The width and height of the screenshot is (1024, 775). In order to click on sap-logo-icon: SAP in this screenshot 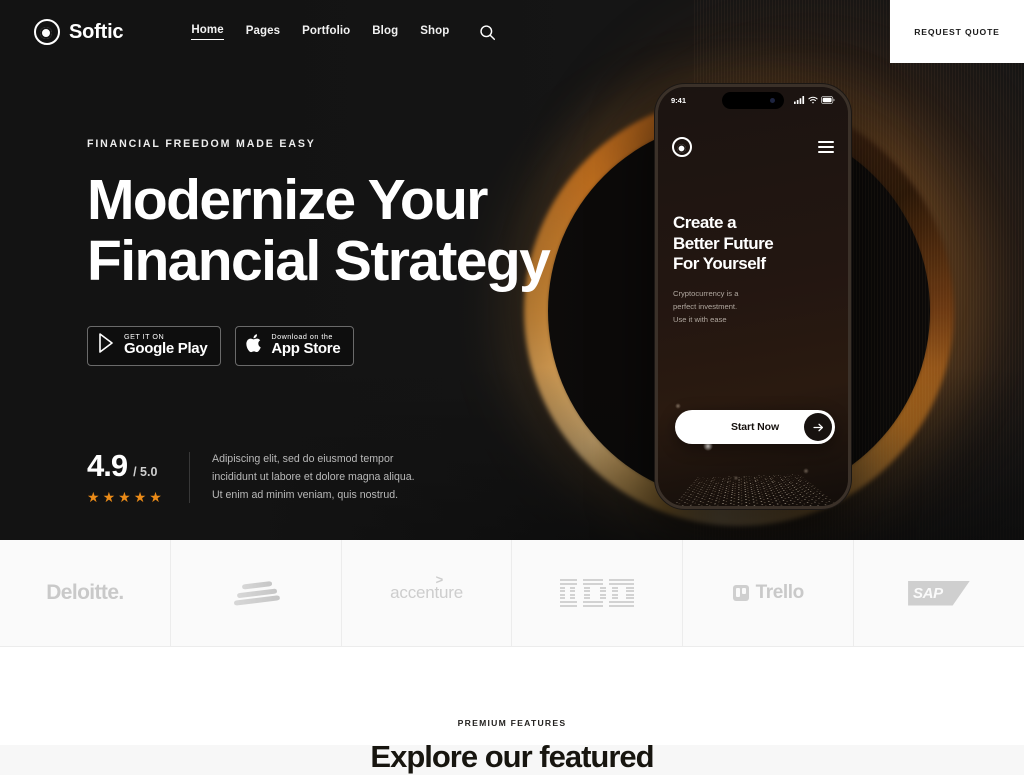, I will do `click(939, 593)`.